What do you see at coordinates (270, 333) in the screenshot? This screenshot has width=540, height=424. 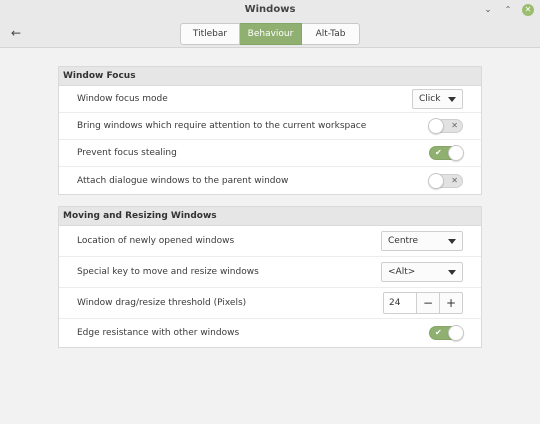 I see `list-item: Edge resistance with other windows ✔` at bounding box center [270, 333].